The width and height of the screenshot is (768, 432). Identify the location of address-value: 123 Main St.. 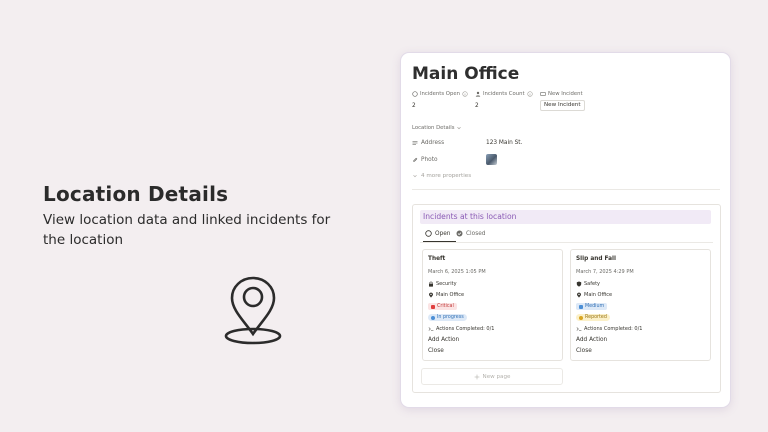
(504, 143).